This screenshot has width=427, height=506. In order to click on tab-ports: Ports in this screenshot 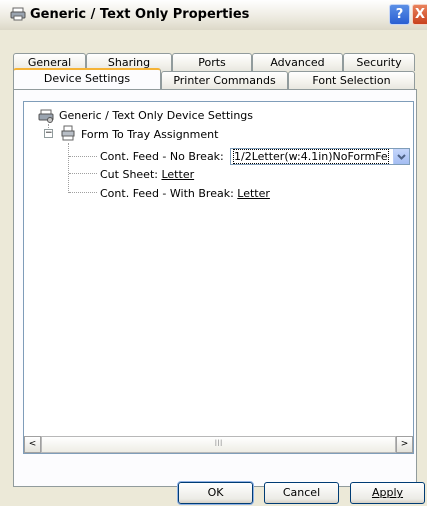, I will do `click(212, 62)`.